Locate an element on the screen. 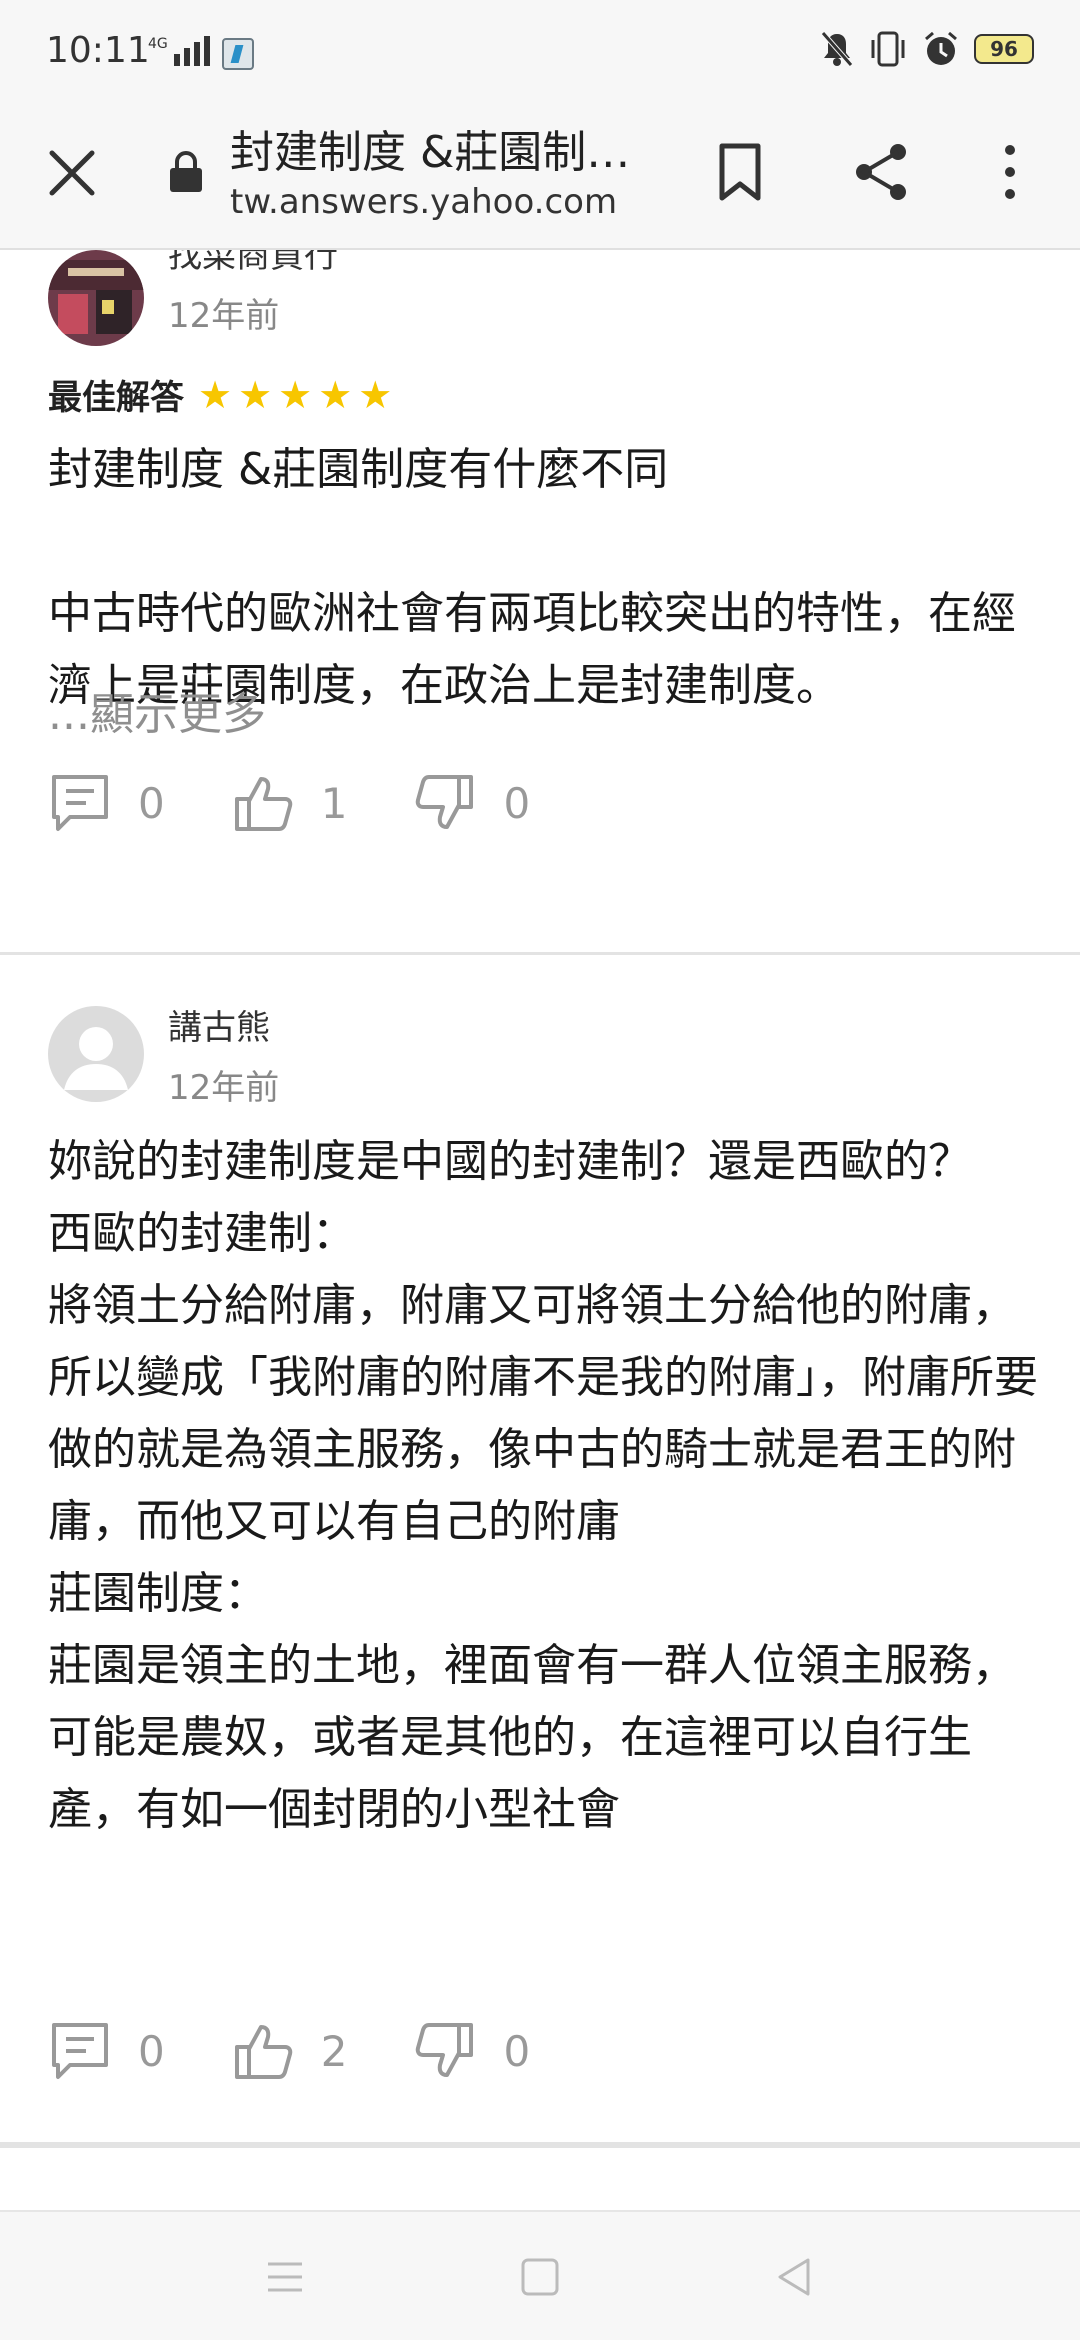  mute-icon is located at coordinates (837, 49).